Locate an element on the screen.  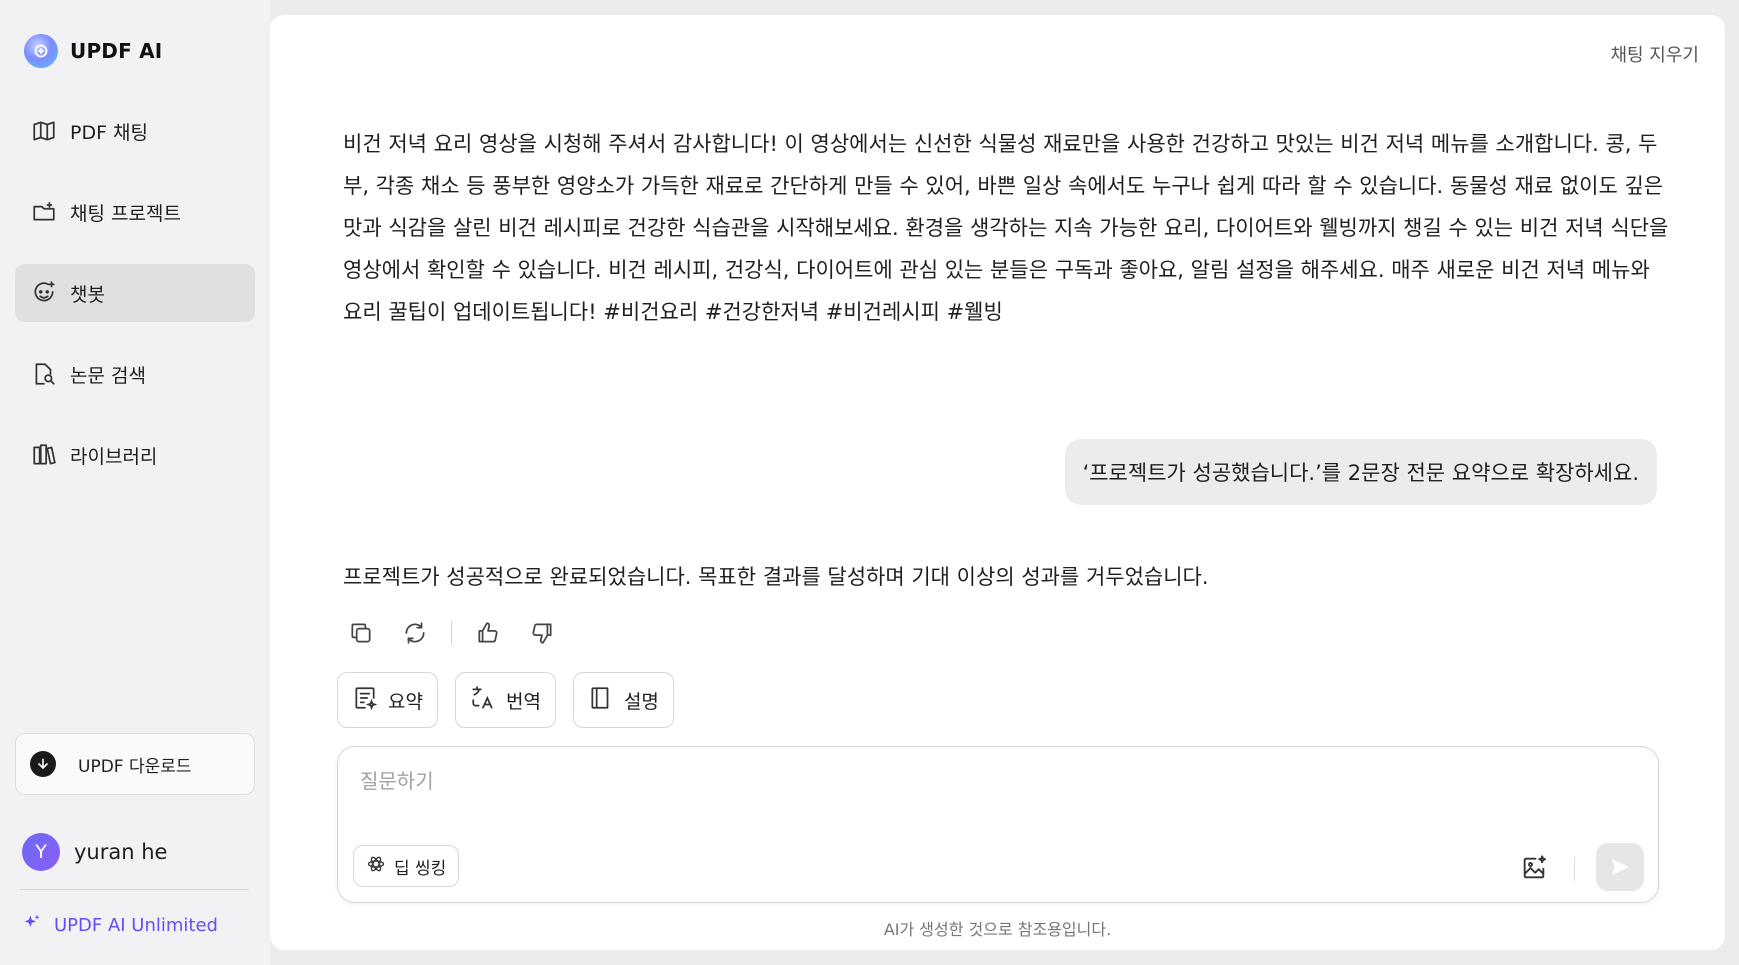
download-icon is located at coordinates (43, 764).